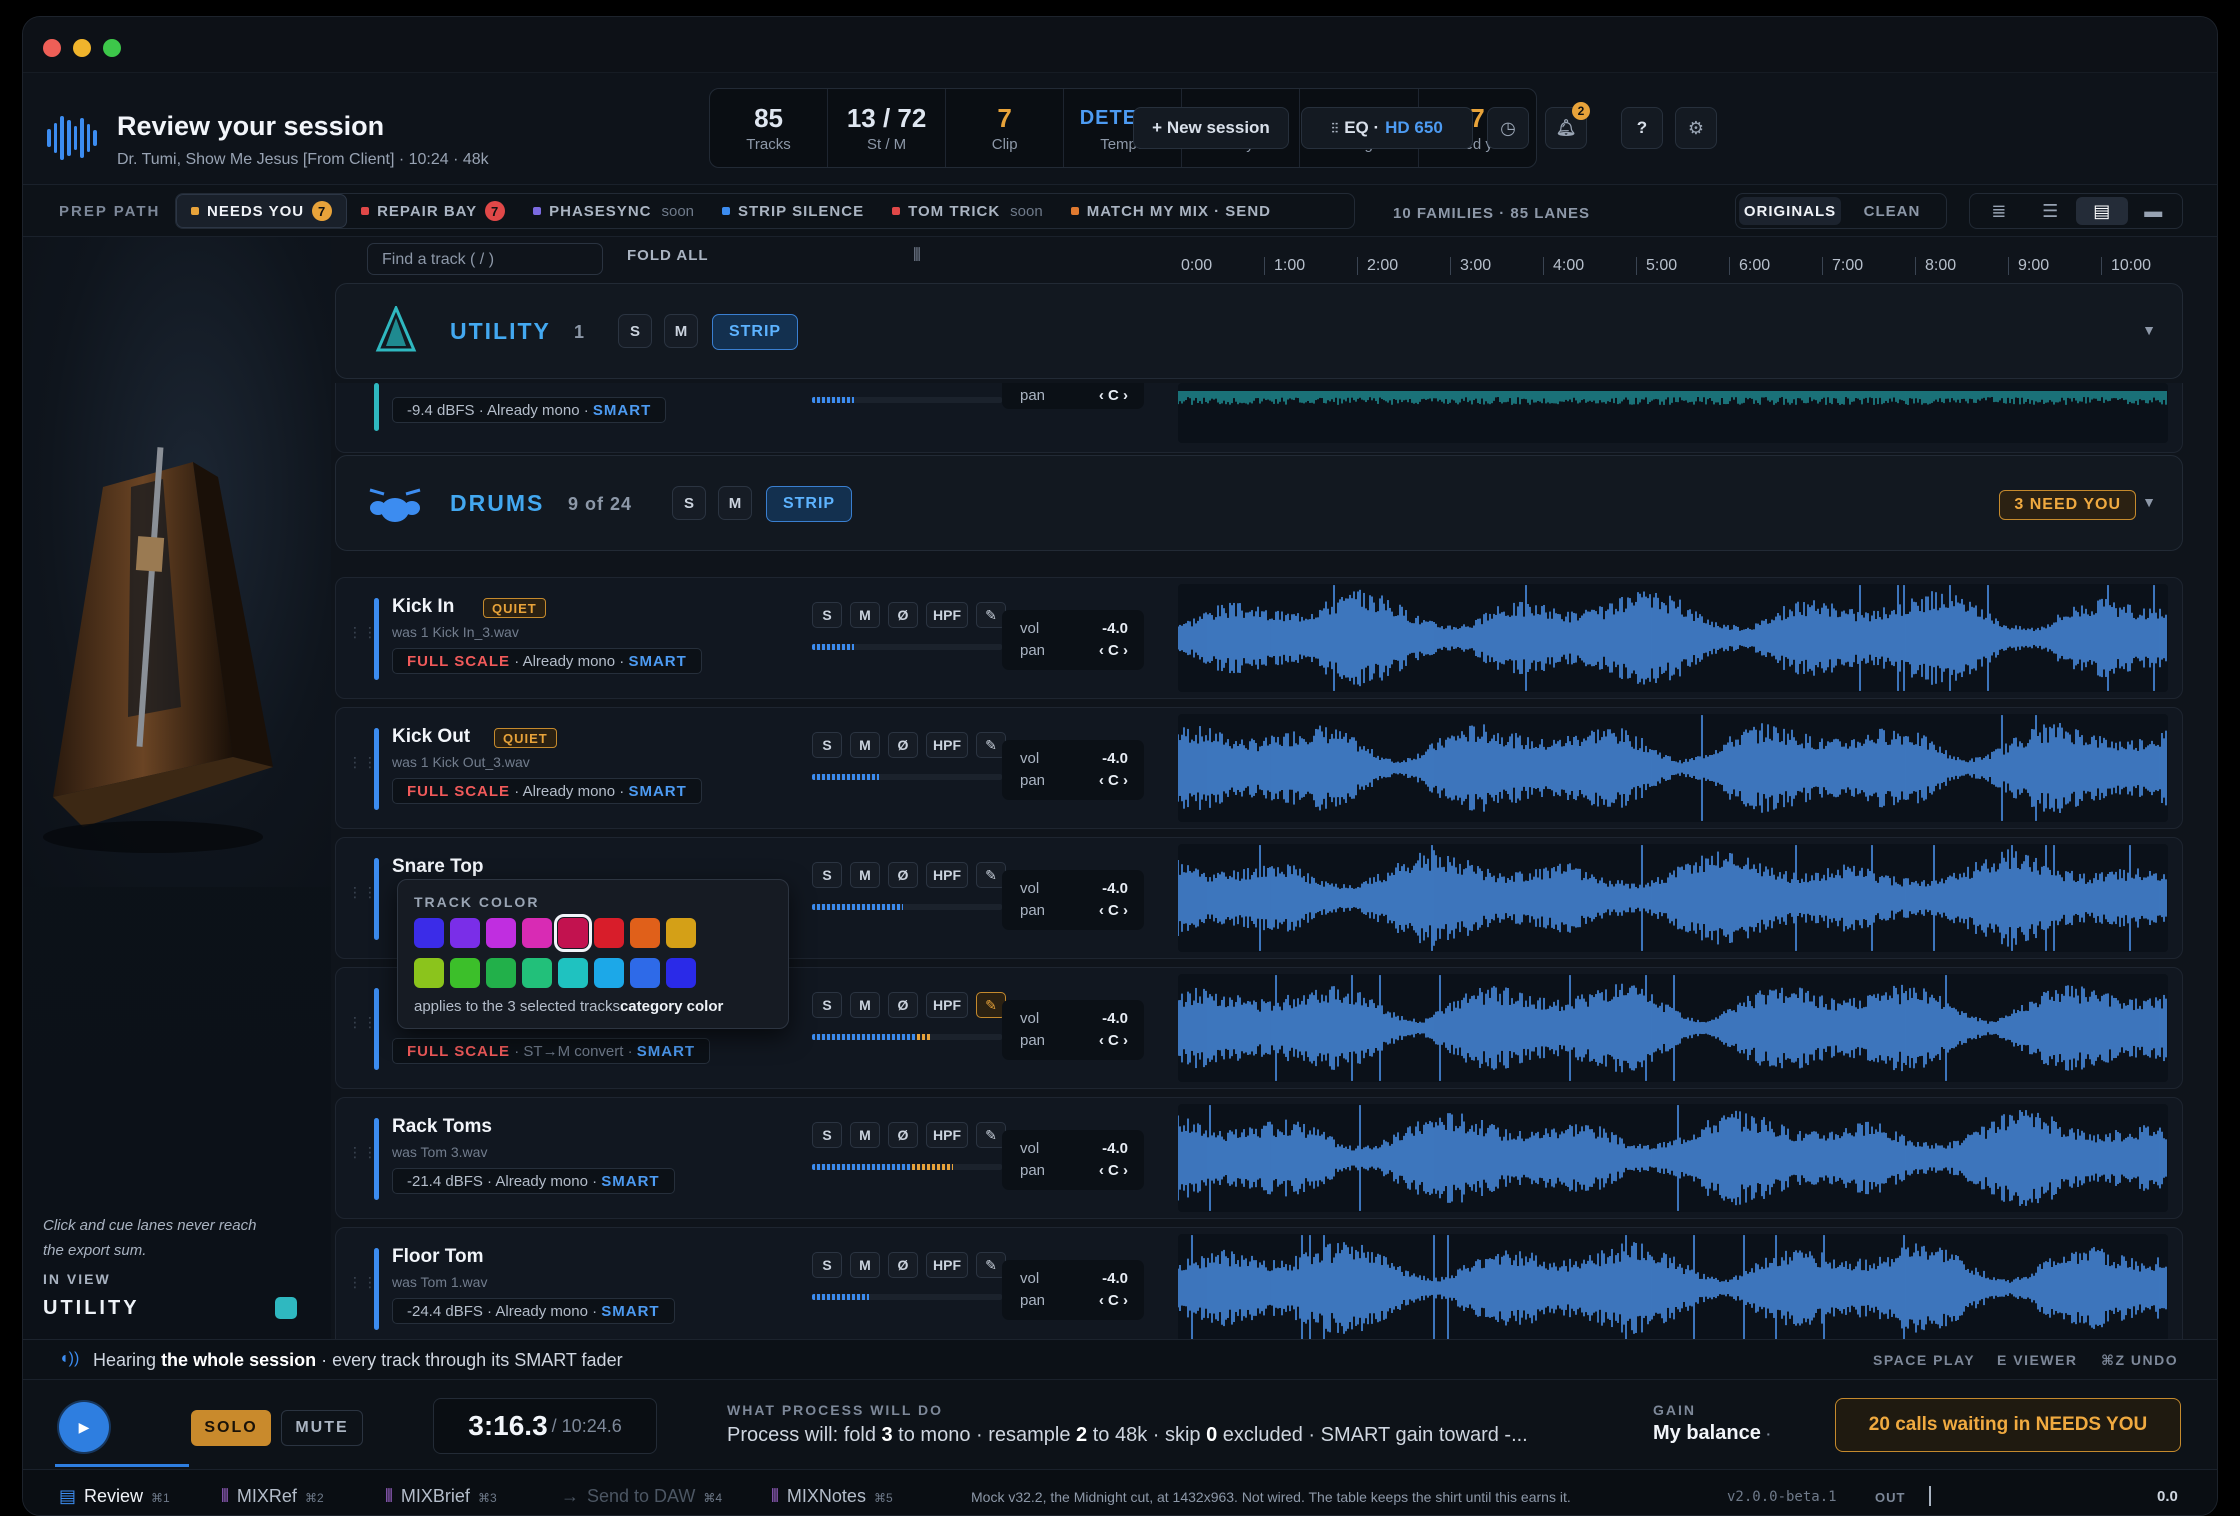  Describe the element at coordinates (82, 48) in the screenshot. I see `minimize-window-button` at that location.